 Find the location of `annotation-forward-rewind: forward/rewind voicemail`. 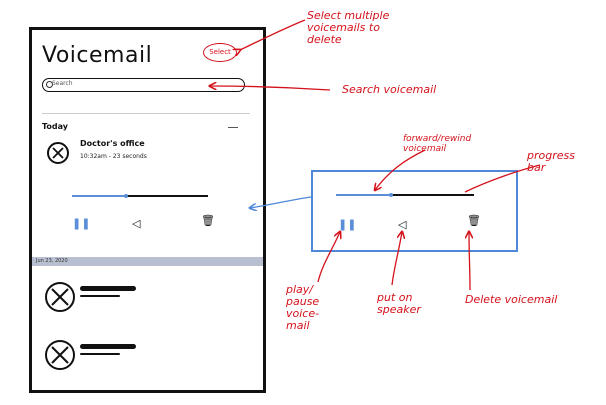

annotation-forward-rewind: forward/rewind voicemail is located at coordinates (437, 144).